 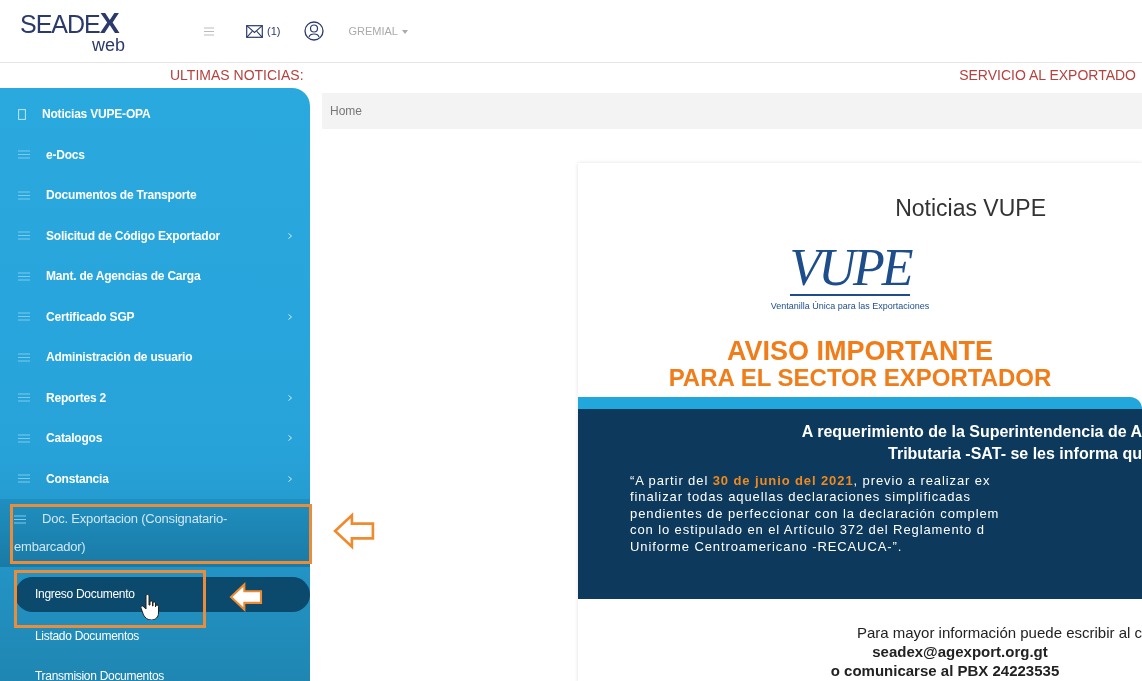 What do you see at coordinates (850, 306) in the screenshot?
I see `logo-caption: Ventanilla Única para las Exportaciones` at bounding box center [850, 306].